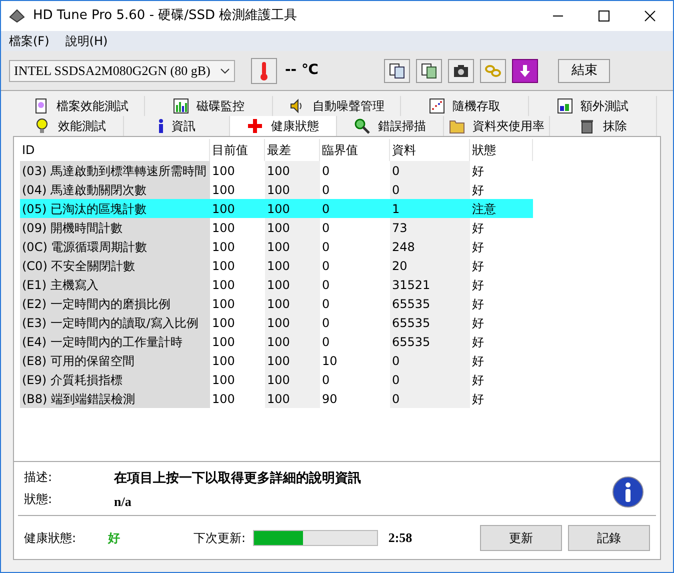 This screenshot has height=573, width=674. Describe the element at coordinates (284, 126) in the screenshot. I see `tab: 健康狀態` at that location.